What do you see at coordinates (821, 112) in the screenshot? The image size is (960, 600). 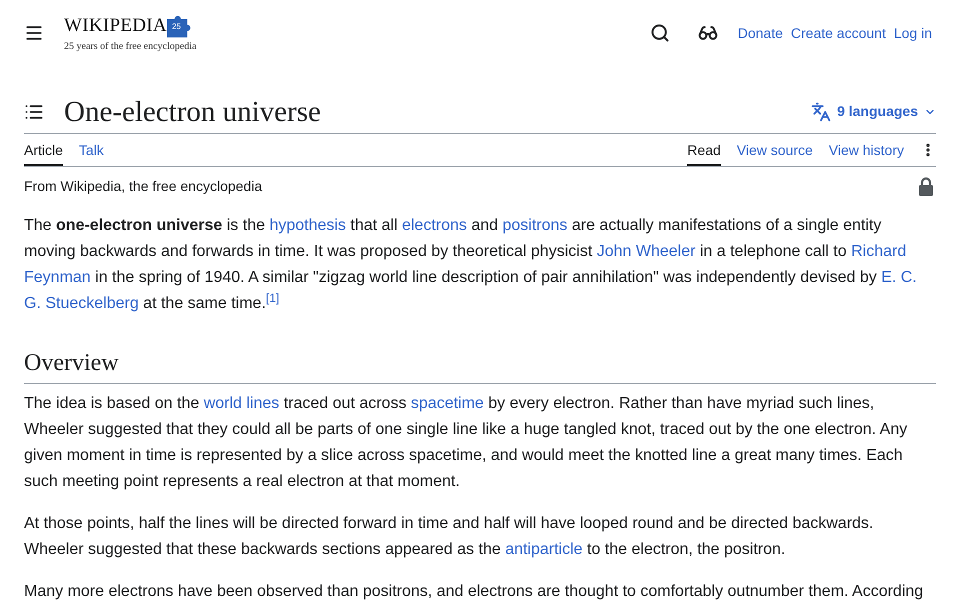 I see `translate-icon` at bounding box center [821, 112].